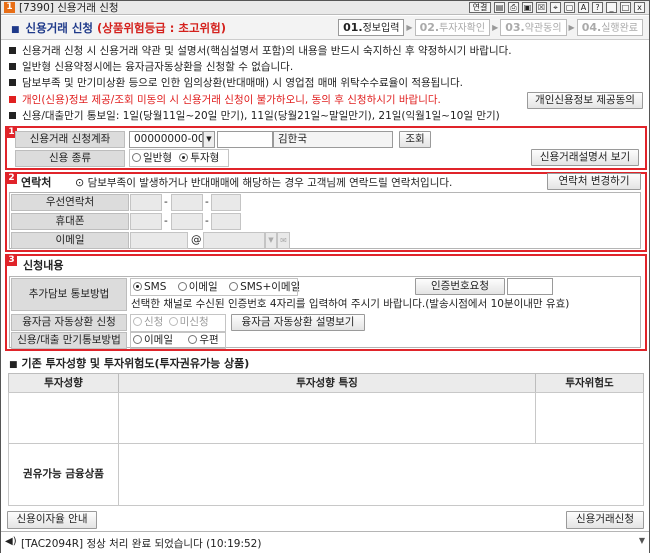 The width and height of the screenshot is (650, 553). Describe the element at coordinates (271, 240) in the screenshot. I see `email-dropdown-icon: ▼` at that location.